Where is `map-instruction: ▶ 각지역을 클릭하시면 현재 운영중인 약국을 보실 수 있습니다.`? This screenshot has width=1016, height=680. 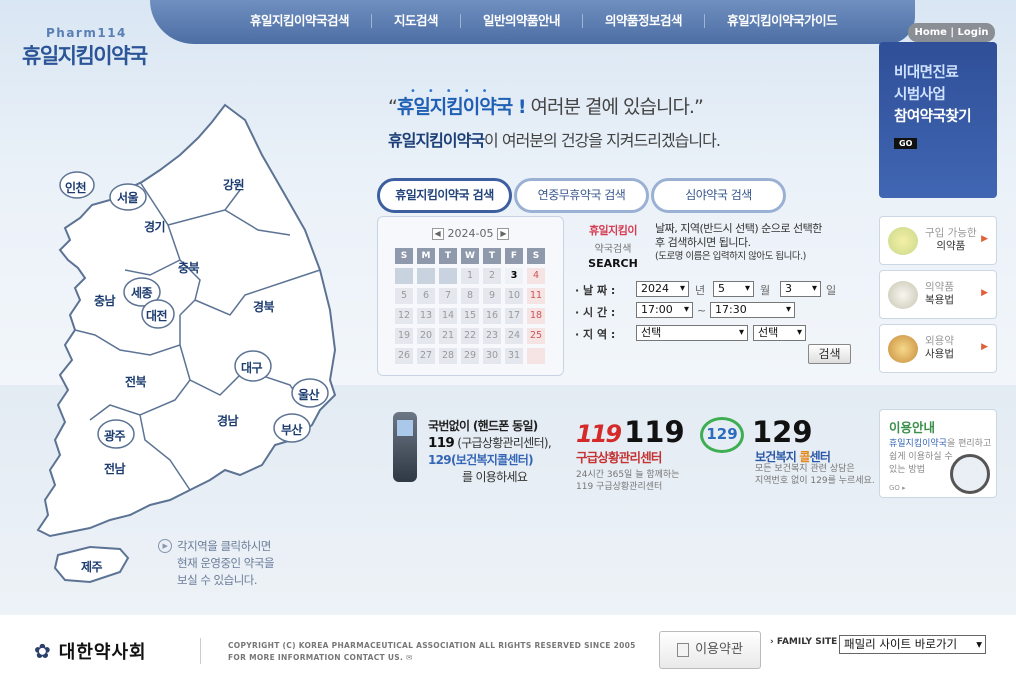
map-instruction: ▶ 각지역을 클릭하시면 현재 운영중인 약국을 보실 수 있습니다. is located at coordinates (216, 563).